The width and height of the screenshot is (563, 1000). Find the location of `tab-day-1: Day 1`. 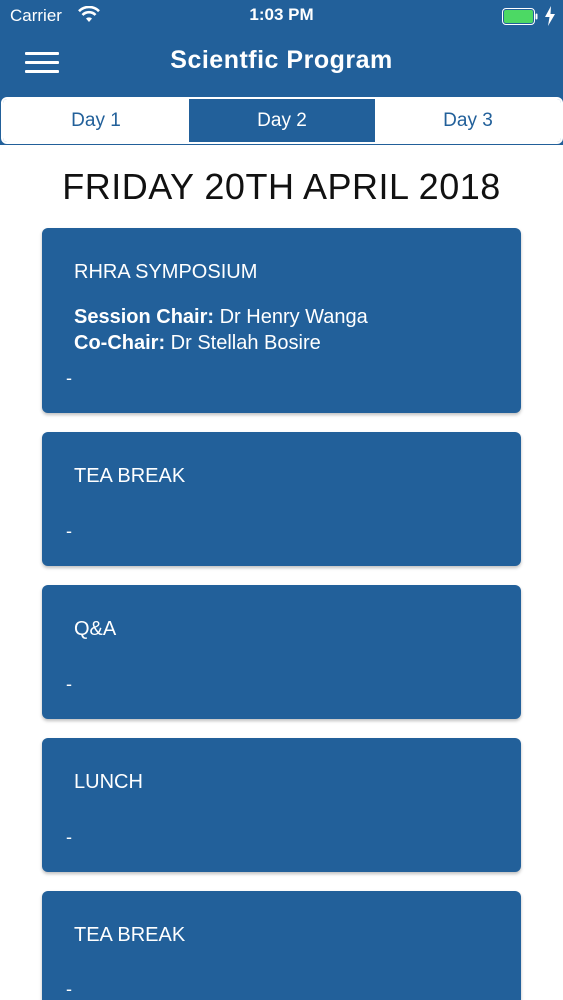

tab-day-1: Day 1 is located at coordinates (96, 120).